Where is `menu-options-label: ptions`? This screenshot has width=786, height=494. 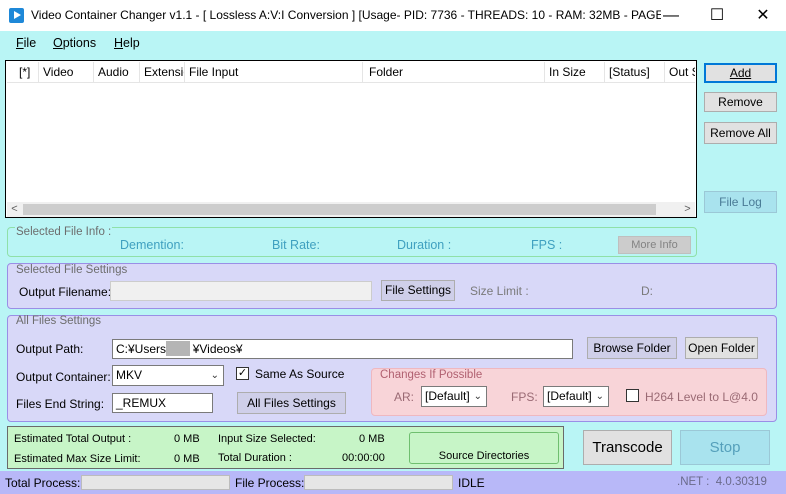
menu-options-label: ptions is located at coordinates (79, 43).